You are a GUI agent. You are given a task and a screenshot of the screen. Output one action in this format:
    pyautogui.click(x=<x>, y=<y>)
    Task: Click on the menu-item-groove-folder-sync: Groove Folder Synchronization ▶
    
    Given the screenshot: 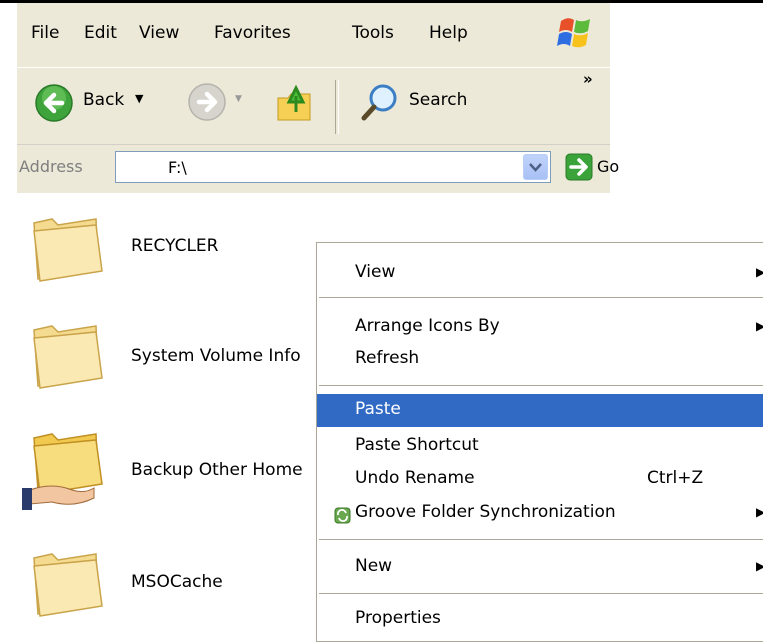 What is the action you would take?
    pyautogui.click(x=540, y=513)
    